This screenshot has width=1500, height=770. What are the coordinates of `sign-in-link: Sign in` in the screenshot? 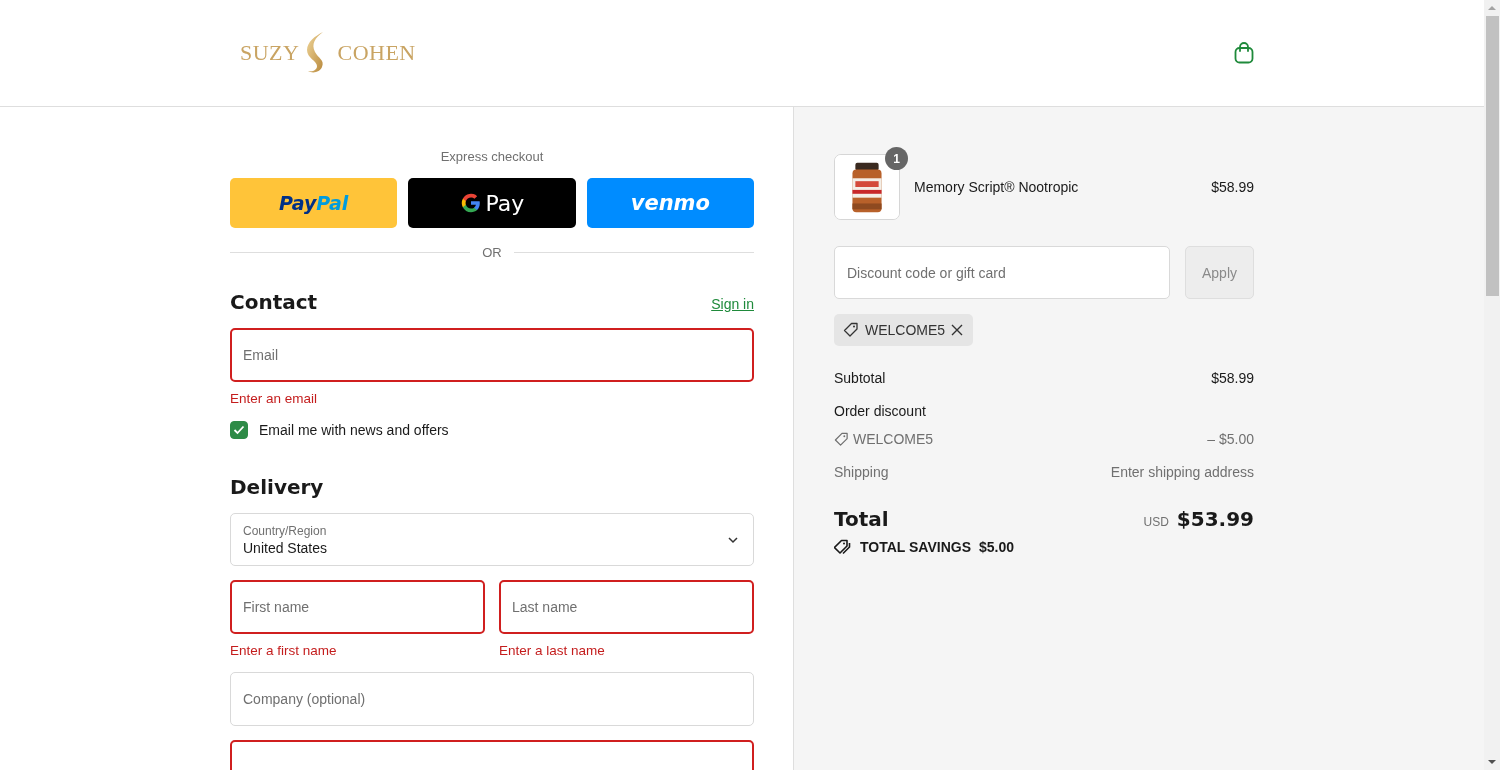 It's located at (732, 304).